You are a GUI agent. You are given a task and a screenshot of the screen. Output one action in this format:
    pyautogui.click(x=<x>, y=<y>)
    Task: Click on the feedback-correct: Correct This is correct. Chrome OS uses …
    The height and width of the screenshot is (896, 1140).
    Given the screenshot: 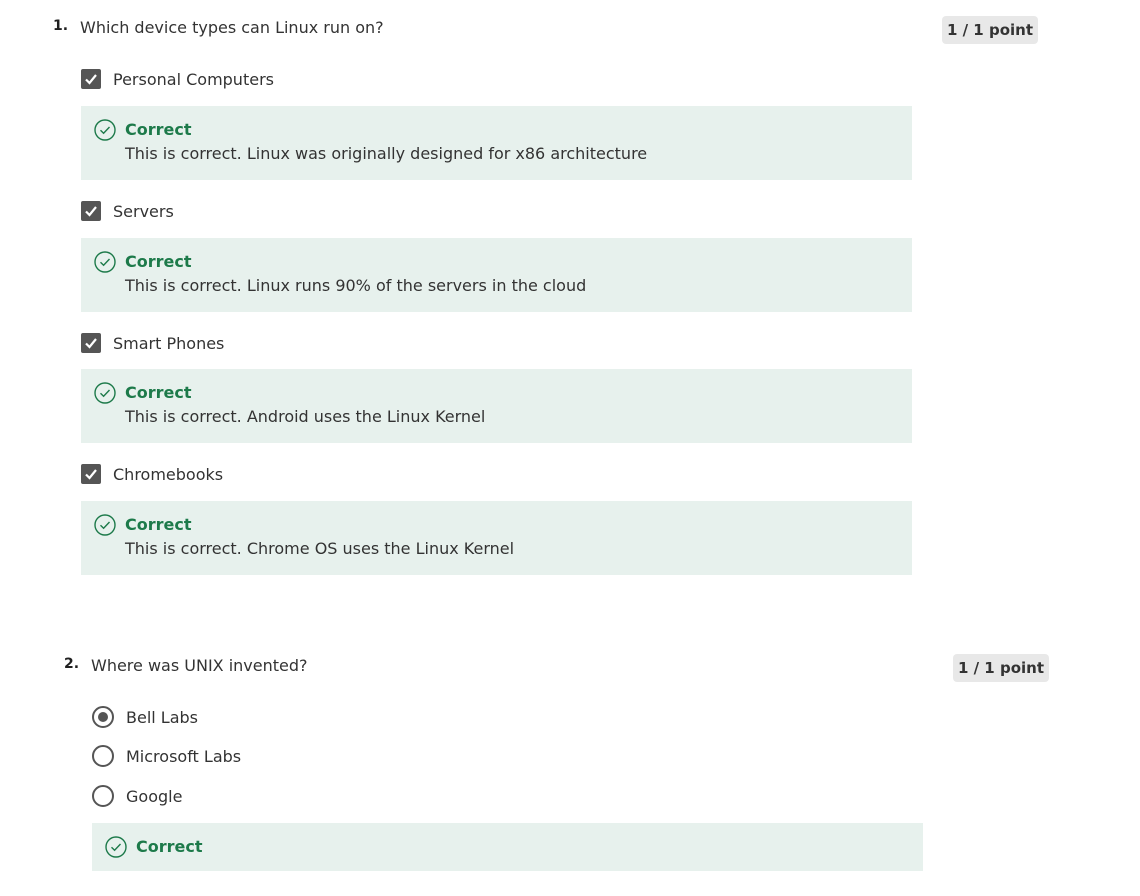 What is the action you would take?
    pyautogui.click(x=496, y=538)
    